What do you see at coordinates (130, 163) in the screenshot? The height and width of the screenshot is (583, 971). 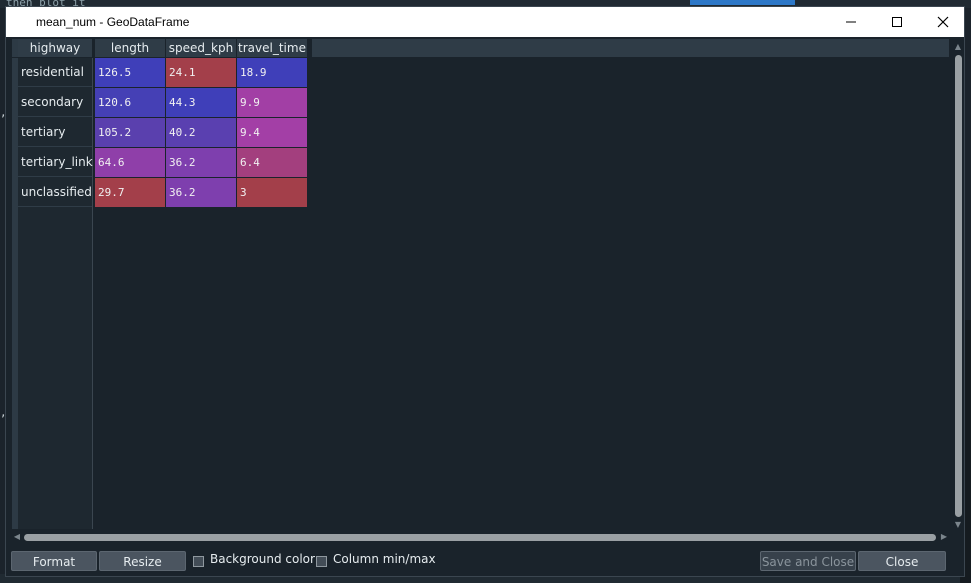 I see `table-cell: 64.6` at bounding box center [130, 163].